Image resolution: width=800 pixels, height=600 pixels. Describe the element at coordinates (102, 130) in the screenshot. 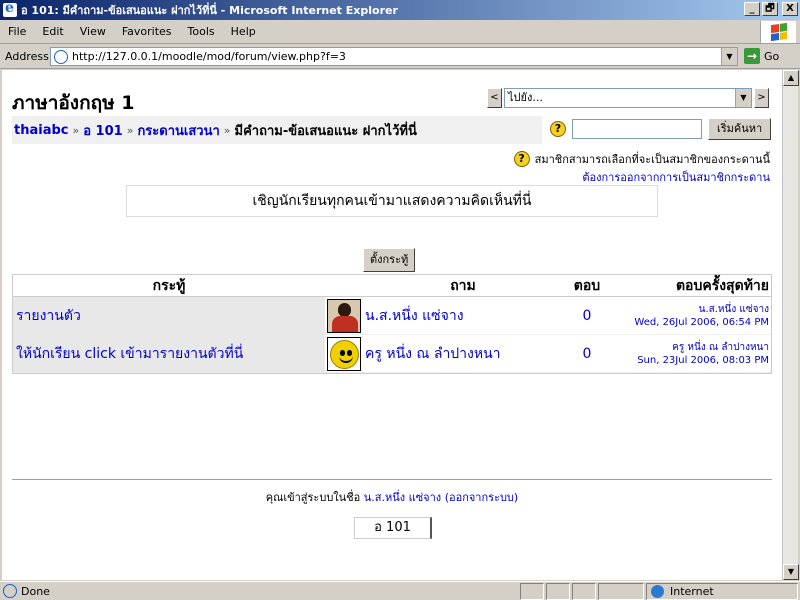

I see `breadcrumb-course: อ 101` at that location.